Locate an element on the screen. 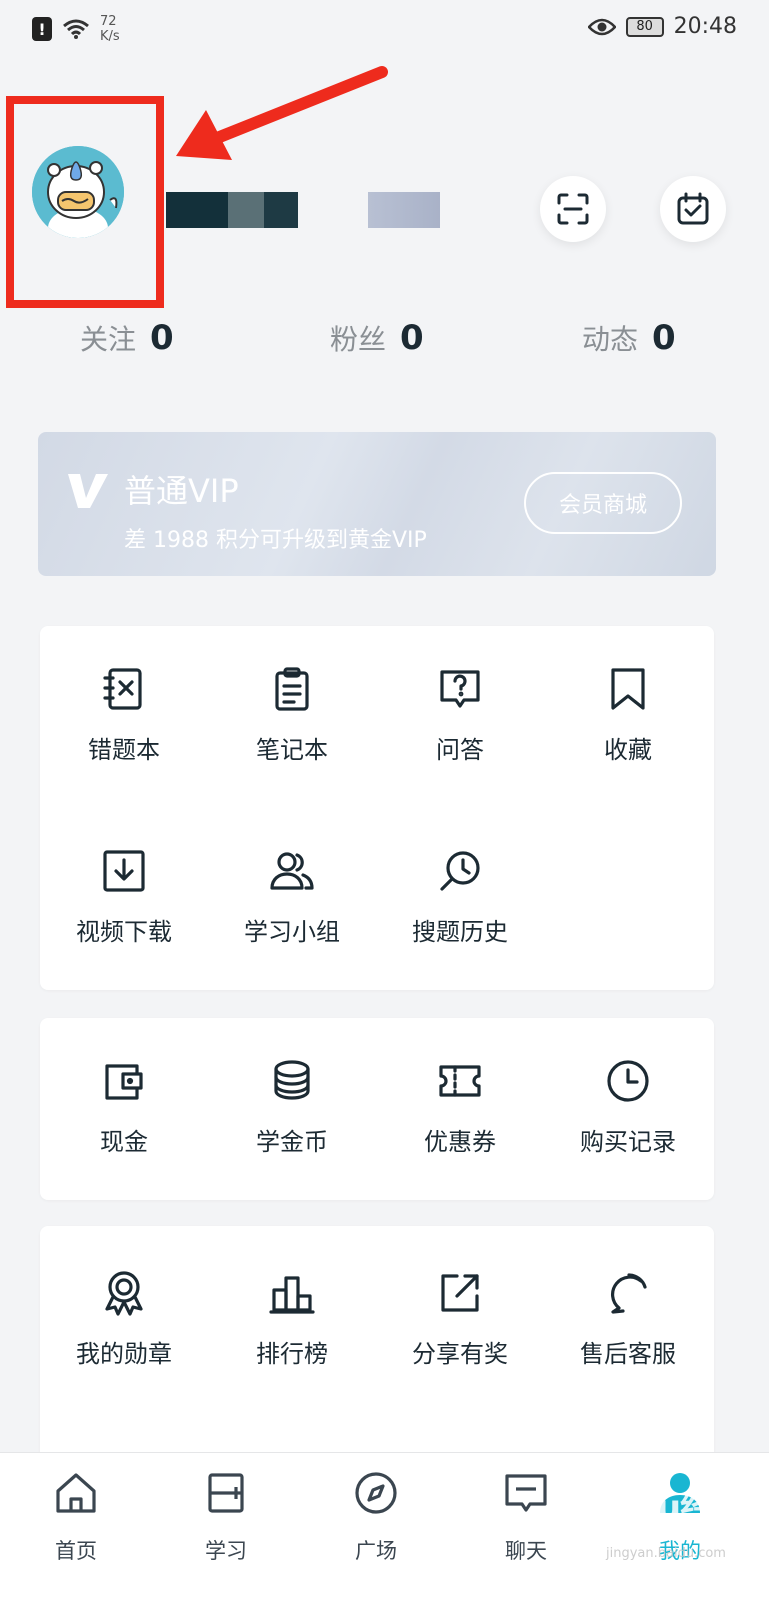 Image resolution: width=769 pixels, height=1600 pixels. grid-item-label: 优惠券 is located at coordinates (460, 1142).